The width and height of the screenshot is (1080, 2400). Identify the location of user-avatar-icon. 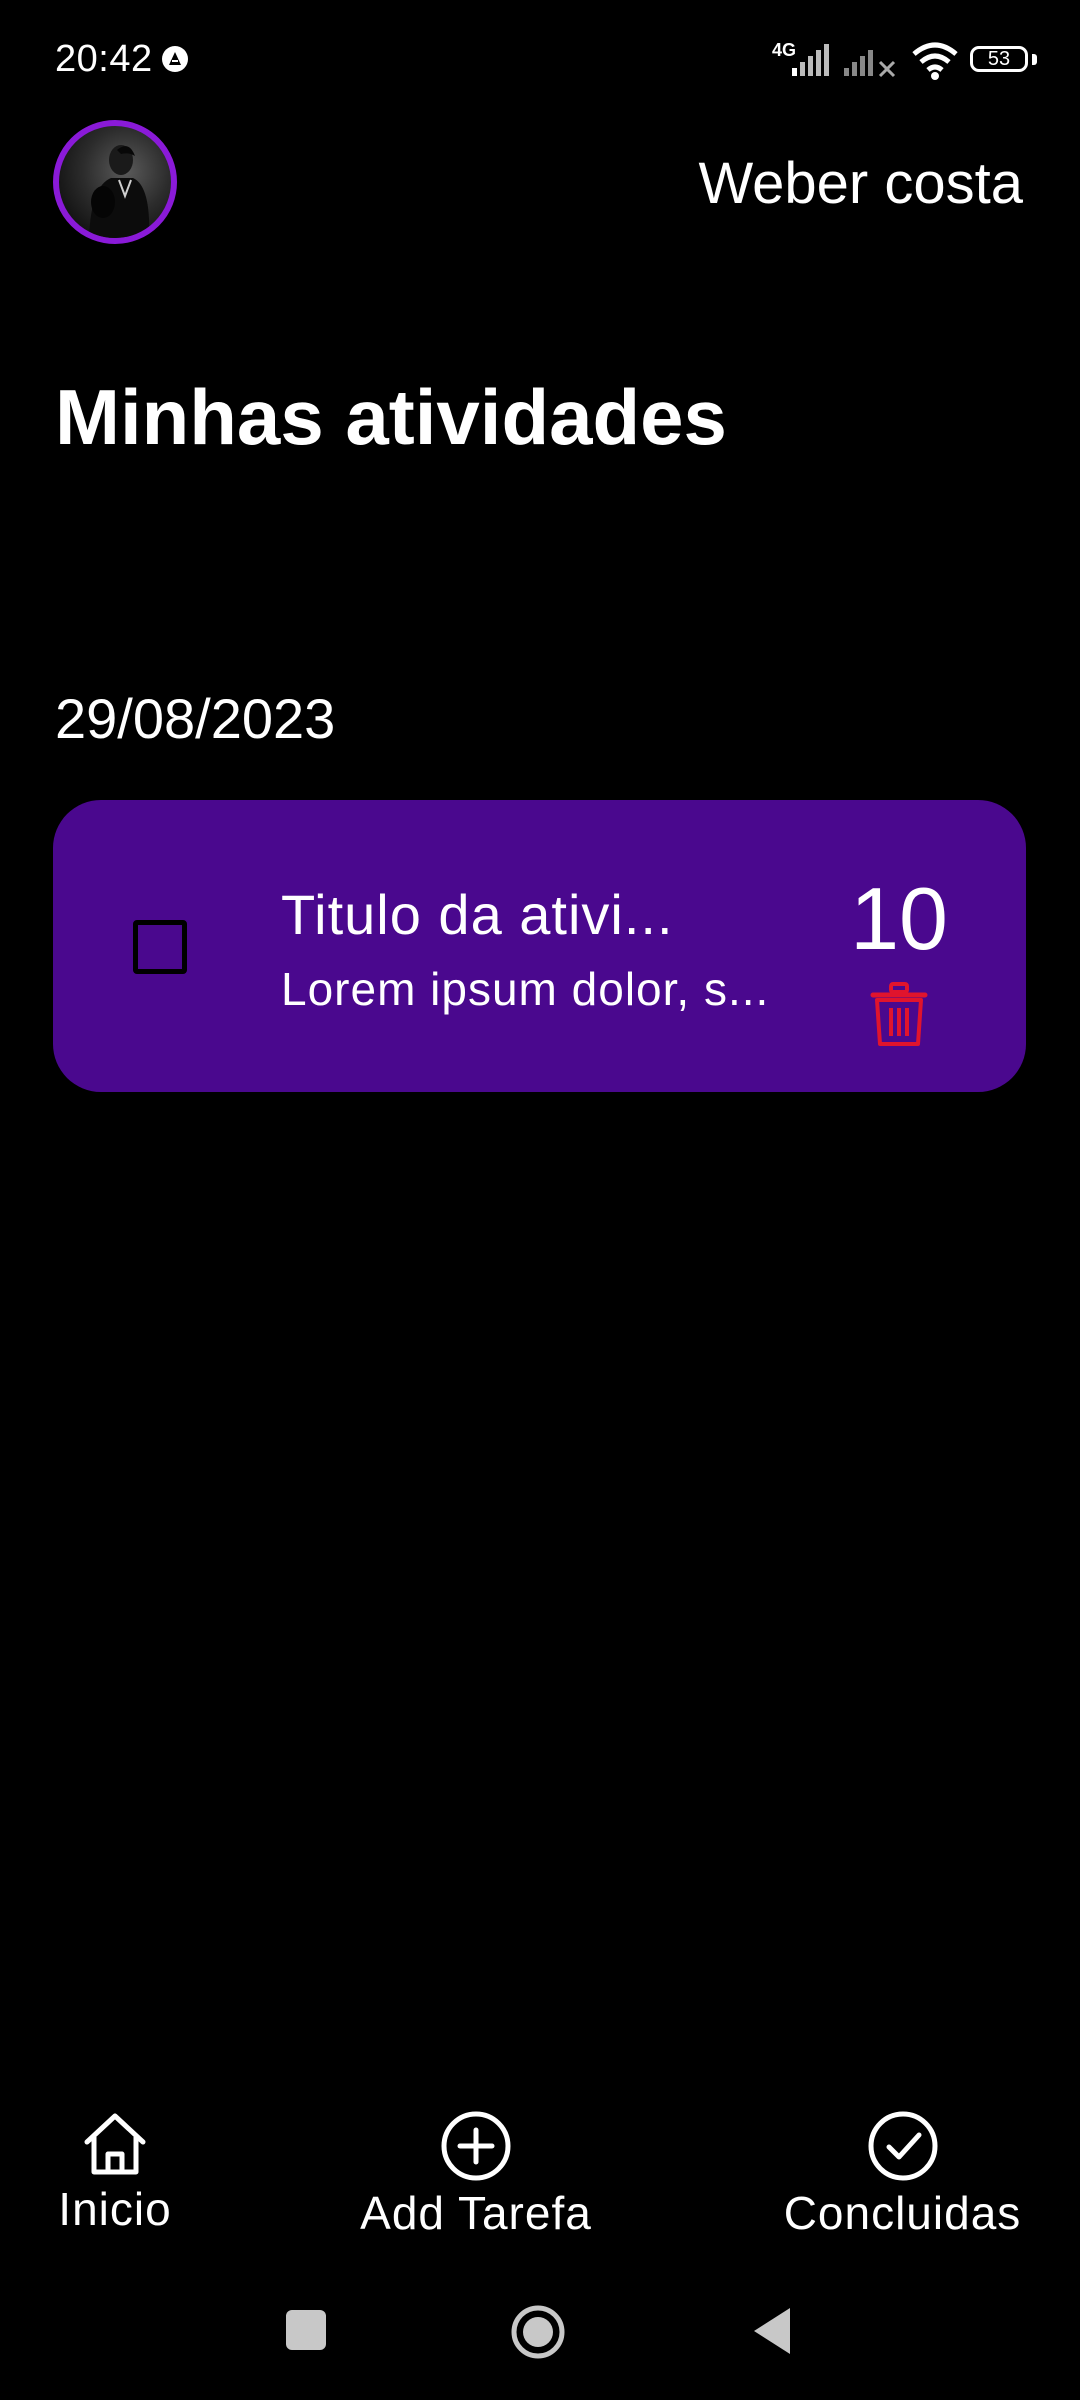
(119, 191).